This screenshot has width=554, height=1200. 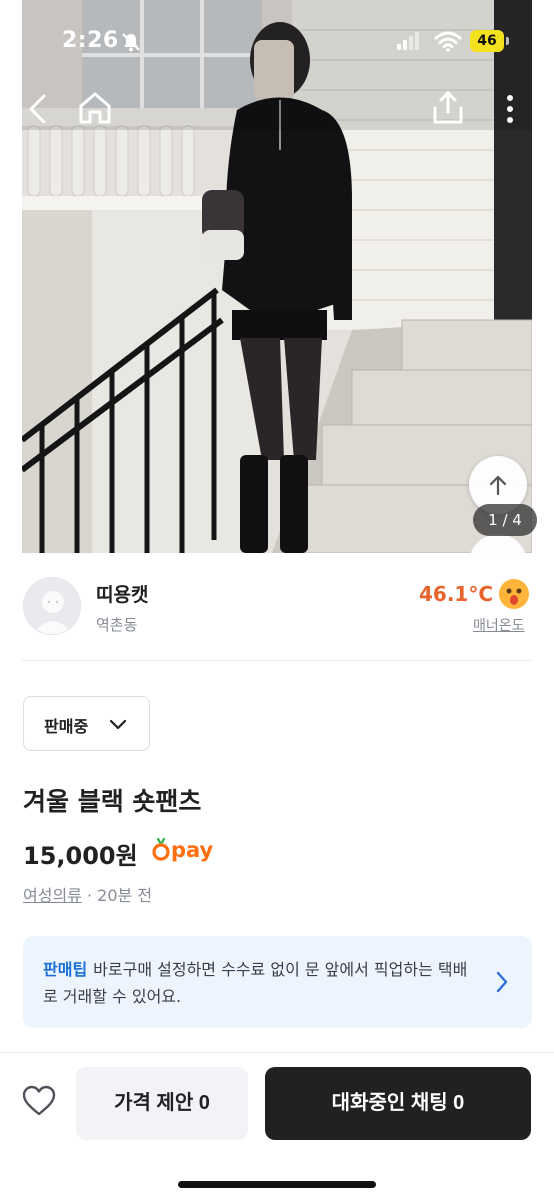 What do you see at coordinates (277, 660) in the screenshot?
I see `seller-divider` at bounding box center [277, 660].